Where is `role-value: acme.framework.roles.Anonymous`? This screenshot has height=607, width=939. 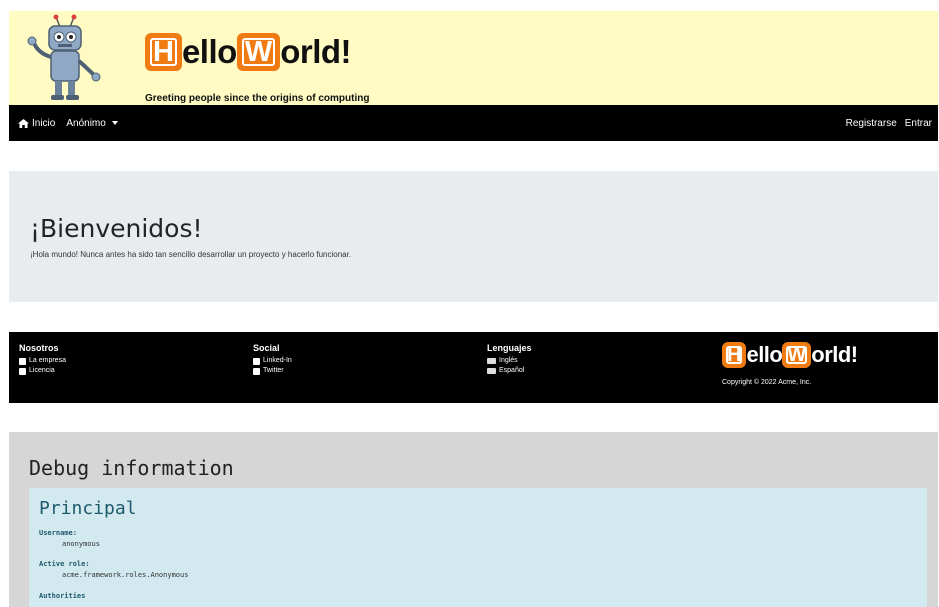
role-value: acme.framework.roles.Anonymous is located at coordinates (125, 575).